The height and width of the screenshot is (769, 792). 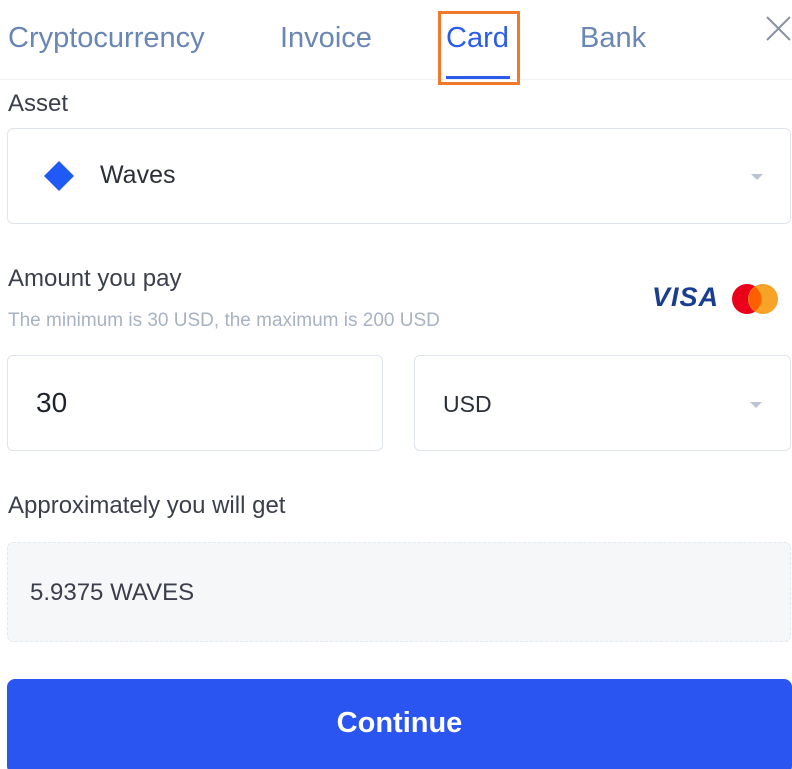 What do you see at coordinates (478, 77) in the screenshot?
I see `active-tab-indicator` at bounding box center [478, 77].